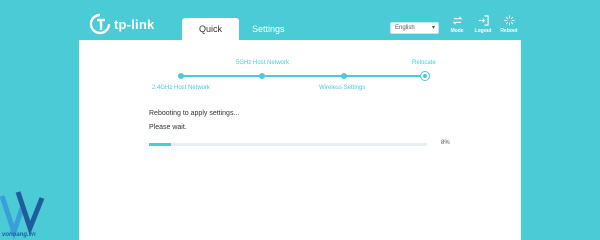 Image resolution: width=600 pixels, height=240 pixels. What do you see at coordinates (445, 143) in the screenshot?
I see `progress-percent: 8%` at bounding box center [445, 143].